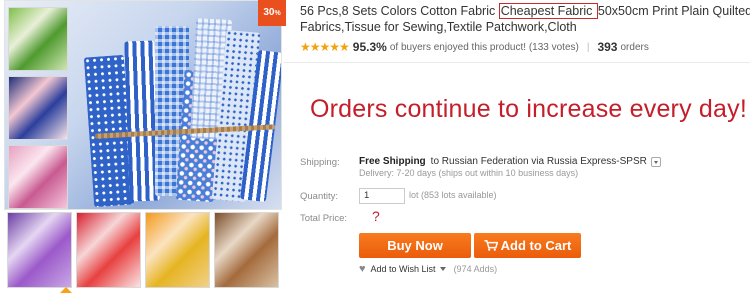  Describe the element at coordinates (39, 250) in the screenshot. I see `thumbnail-purple` at that location.